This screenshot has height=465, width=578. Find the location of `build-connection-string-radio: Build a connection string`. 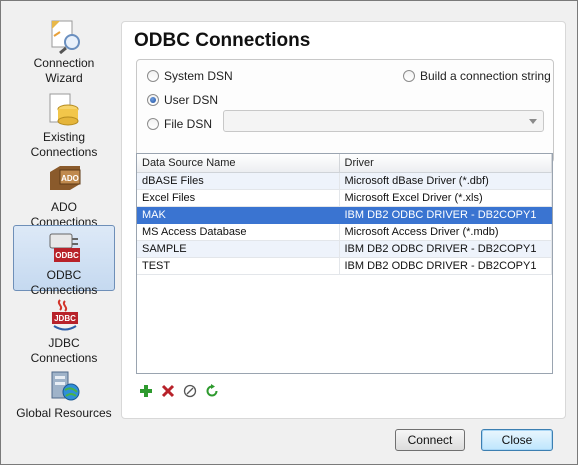

build-connection-string-radio: Build a connection string is located at coordinates (477, 76).